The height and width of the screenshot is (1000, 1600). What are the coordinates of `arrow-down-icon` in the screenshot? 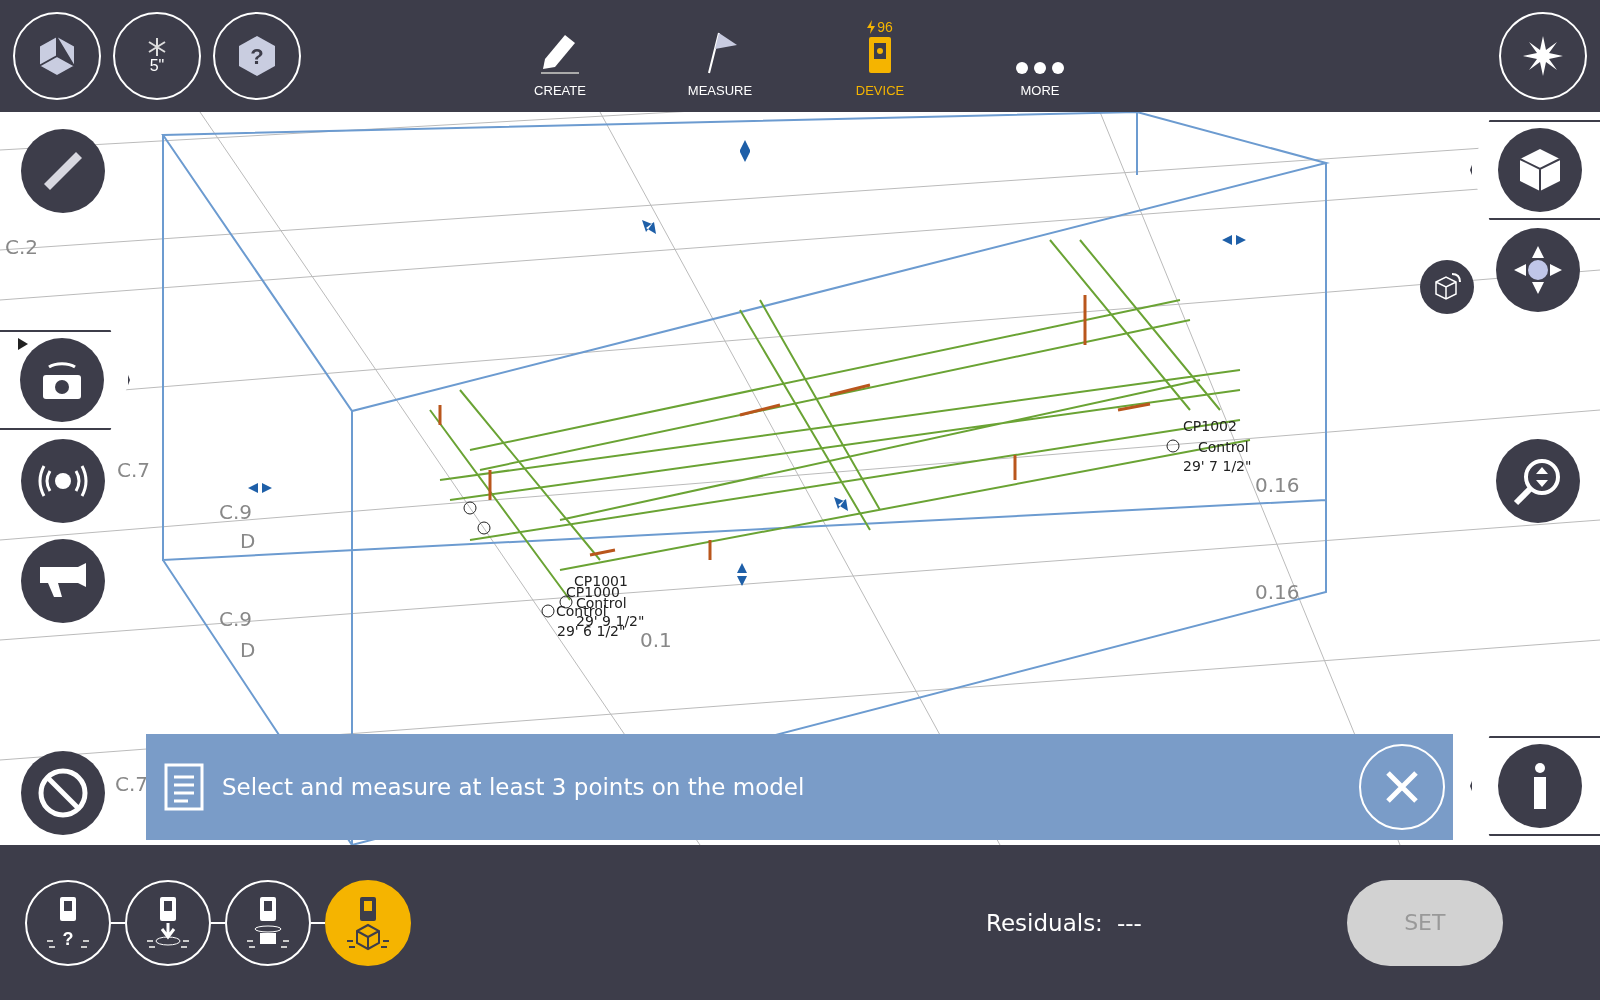 It's located at (168, 933).